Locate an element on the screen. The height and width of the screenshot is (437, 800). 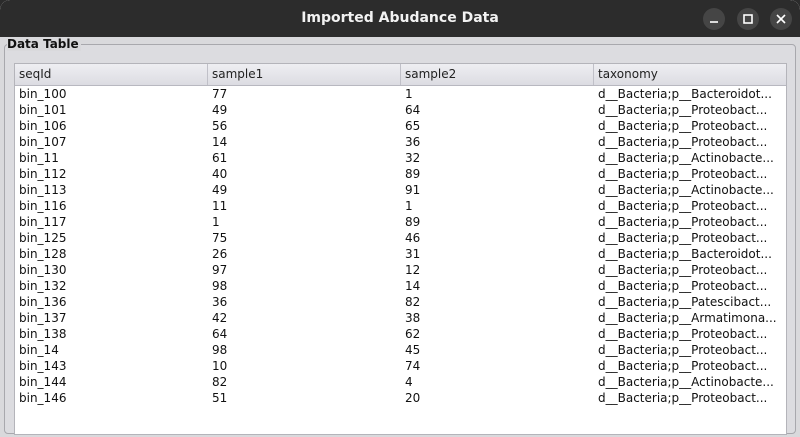
cell-sample2: 38 is located at coordinates (413, 318).